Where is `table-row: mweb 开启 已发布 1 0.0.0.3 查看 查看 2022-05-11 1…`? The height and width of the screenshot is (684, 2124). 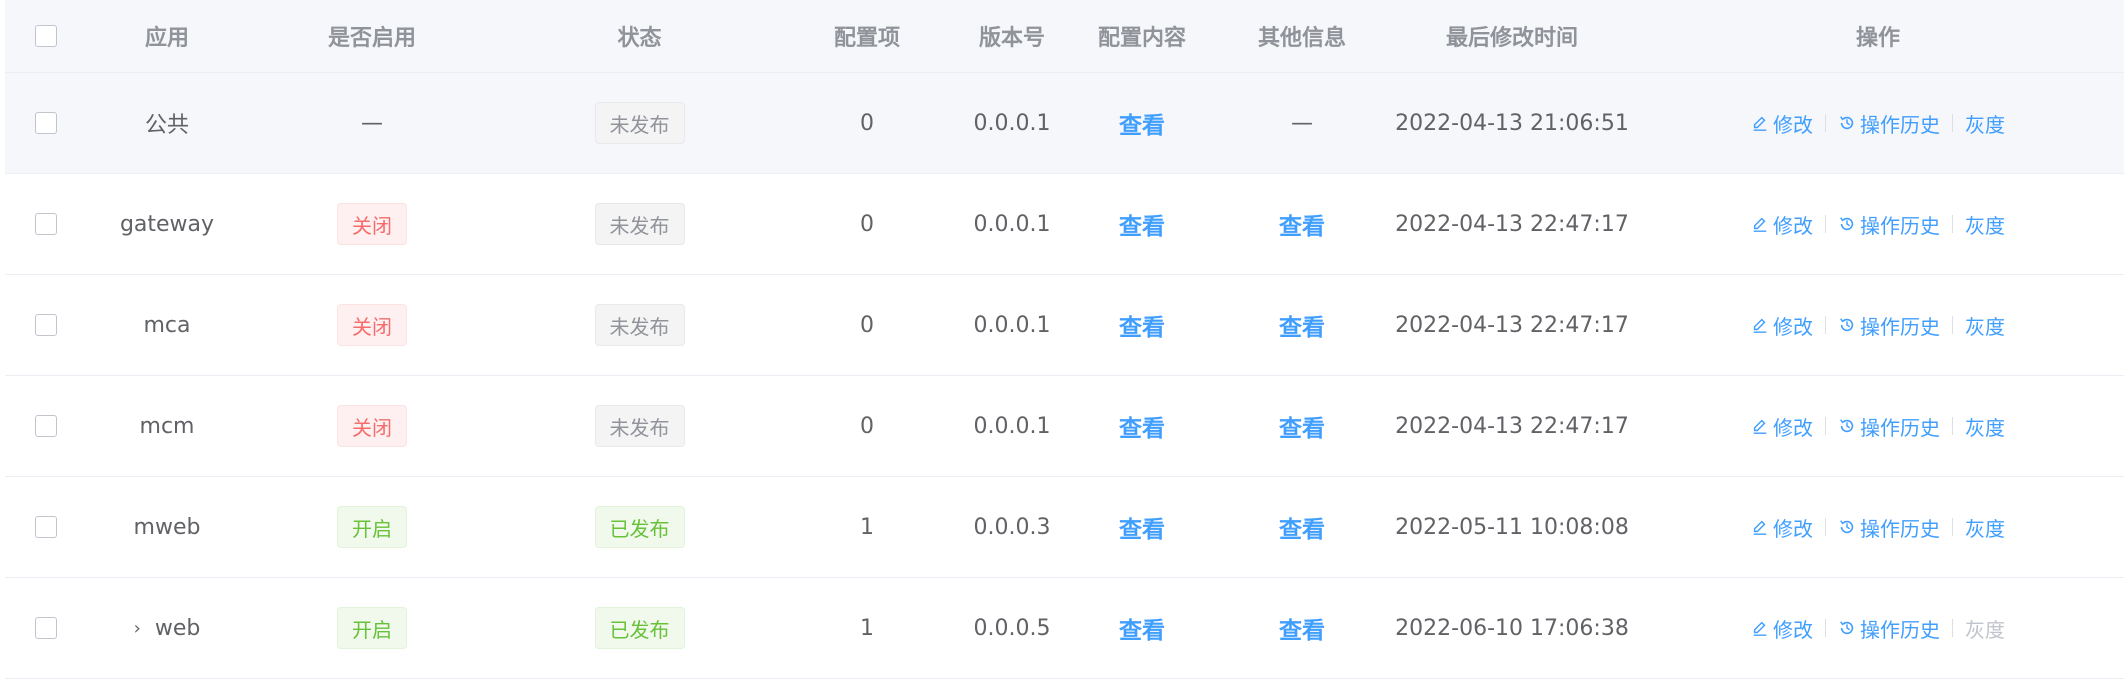
table-row: mweb 开启 已发布 1 0.0.0.3 查看 查看 2022-05-11 1… is located at coordinates (1064, 527).